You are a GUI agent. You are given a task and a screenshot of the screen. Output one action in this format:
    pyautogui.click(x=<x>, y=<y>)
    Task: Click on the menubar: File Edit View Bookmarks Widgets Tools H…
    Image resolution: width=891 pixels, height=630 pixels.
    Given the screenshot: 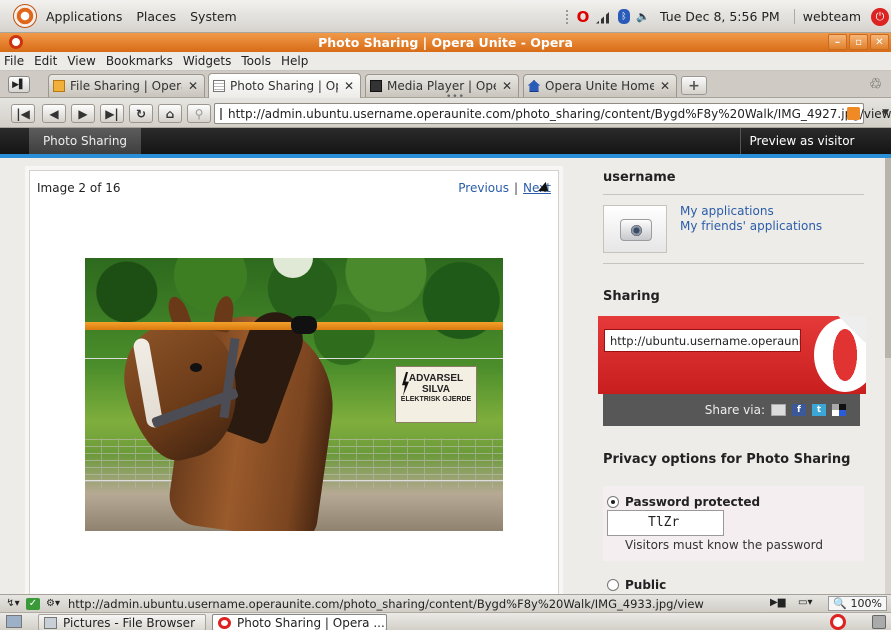 What is the action you would take?
    pyautogui.click(x=445, y=61)
    